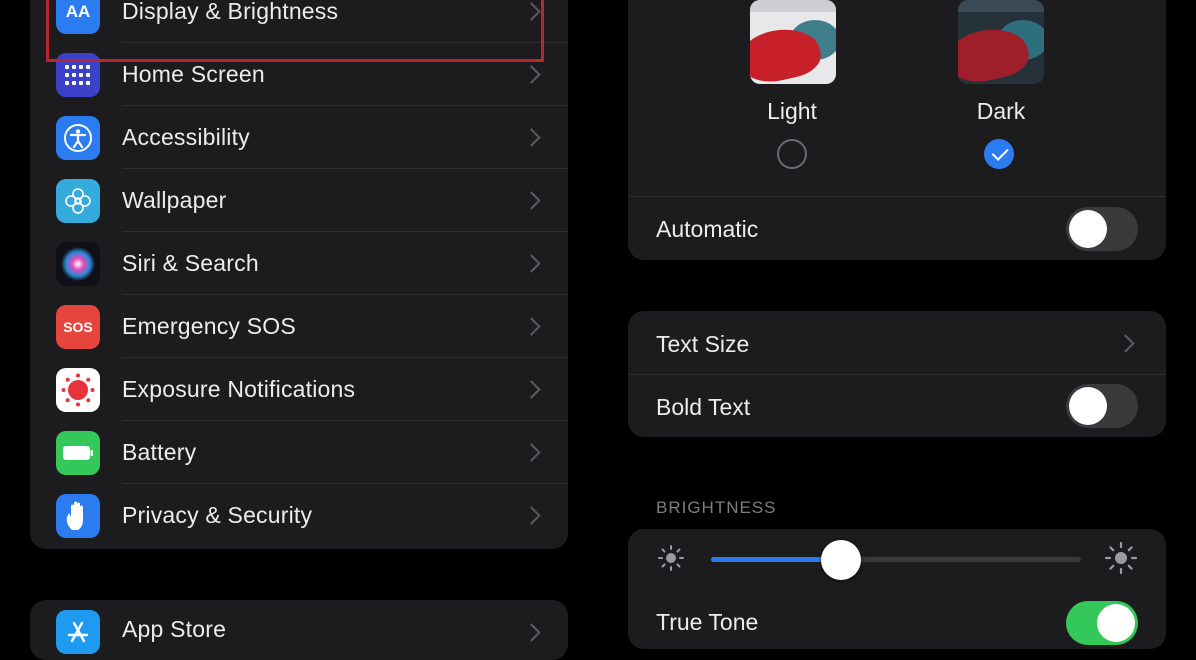  I want to click on row-label: Exposure Notifications, so click(239, 389).